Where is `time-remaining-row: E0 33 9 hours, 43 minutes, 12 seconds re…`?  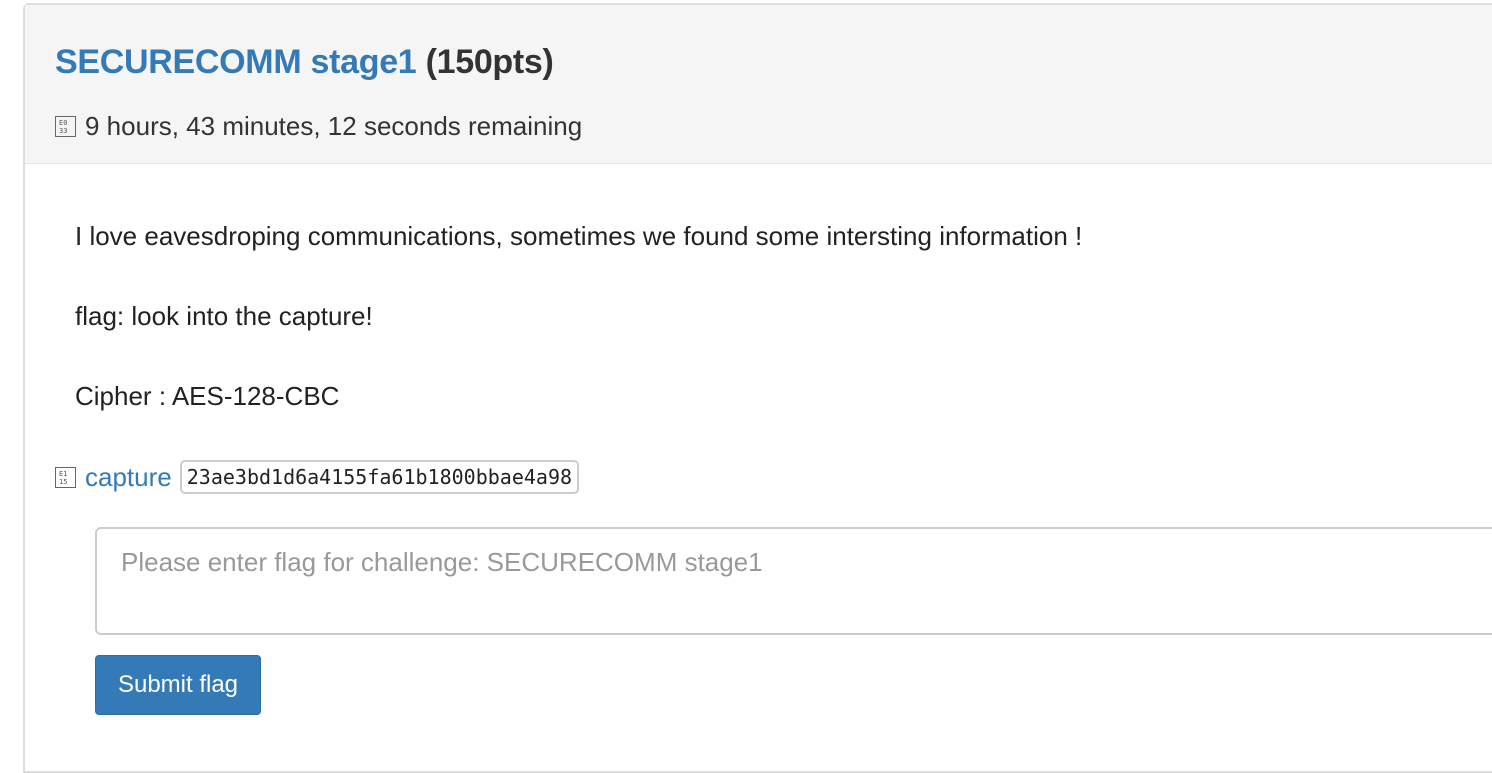 time-remaining-row: E0 33 9 hours, 43 minutes, 12 seconds re… is located at coordinates (318, 126).